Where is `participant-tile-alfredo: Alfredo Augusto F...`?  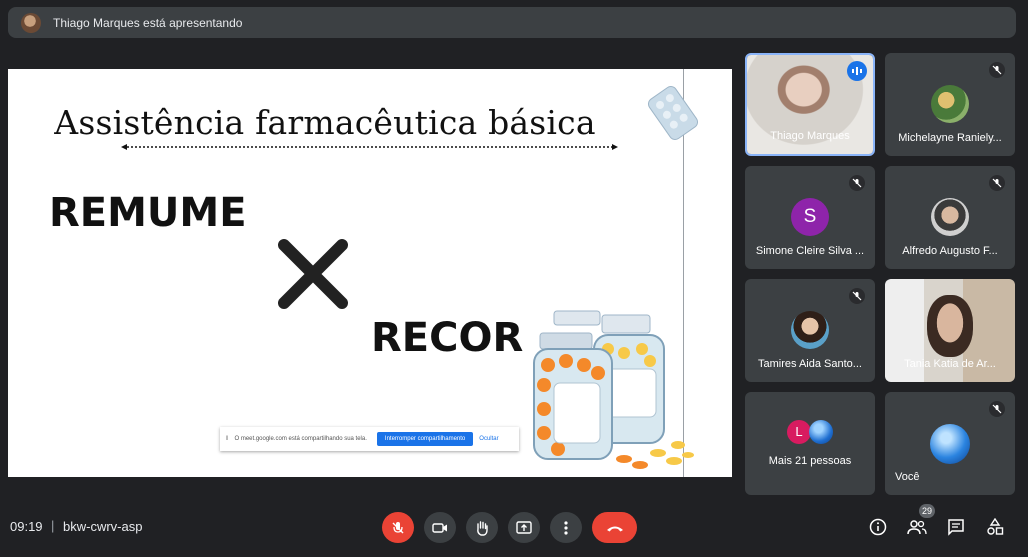
participant-tile-alfredo: Alfredo Augusto F... is located at coordinates (950, 217).